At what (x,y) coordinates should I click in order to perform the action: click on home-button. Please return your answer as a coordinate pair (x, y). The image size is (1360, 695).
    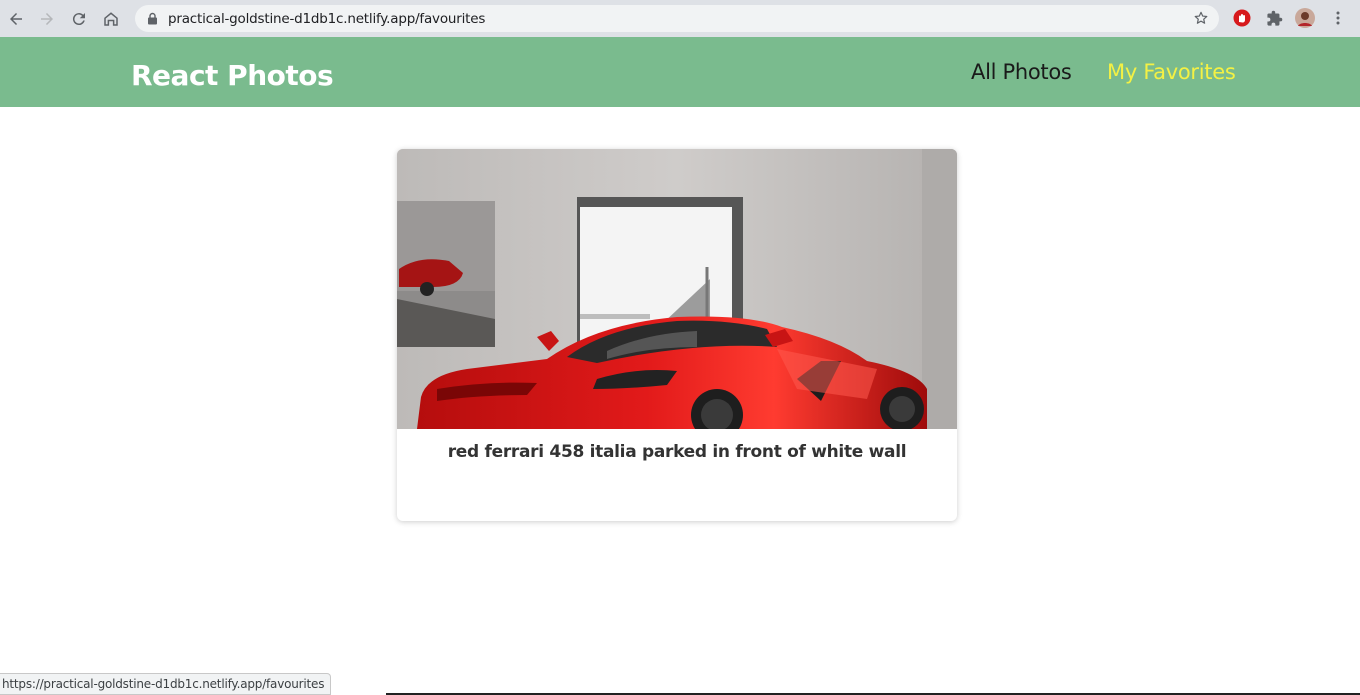
    Looking at the image, I should click on (111, 18).